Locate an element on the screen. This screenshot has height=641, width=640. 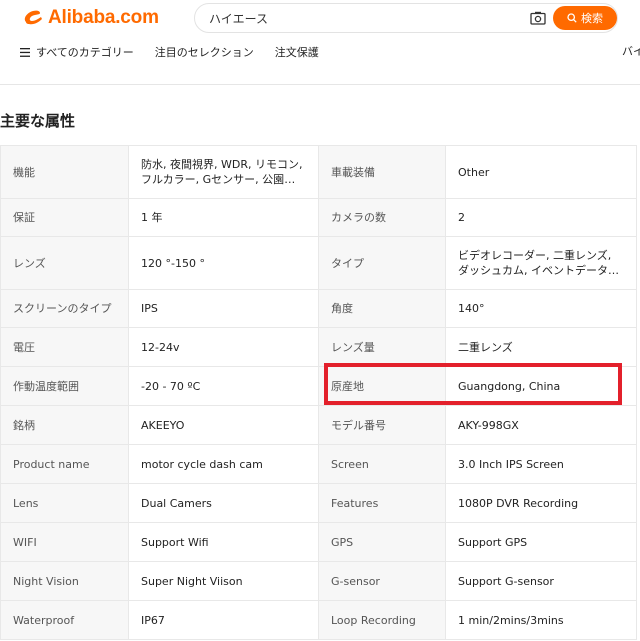
attr-value: Super Night Viison is located at coordinates (223, 581).